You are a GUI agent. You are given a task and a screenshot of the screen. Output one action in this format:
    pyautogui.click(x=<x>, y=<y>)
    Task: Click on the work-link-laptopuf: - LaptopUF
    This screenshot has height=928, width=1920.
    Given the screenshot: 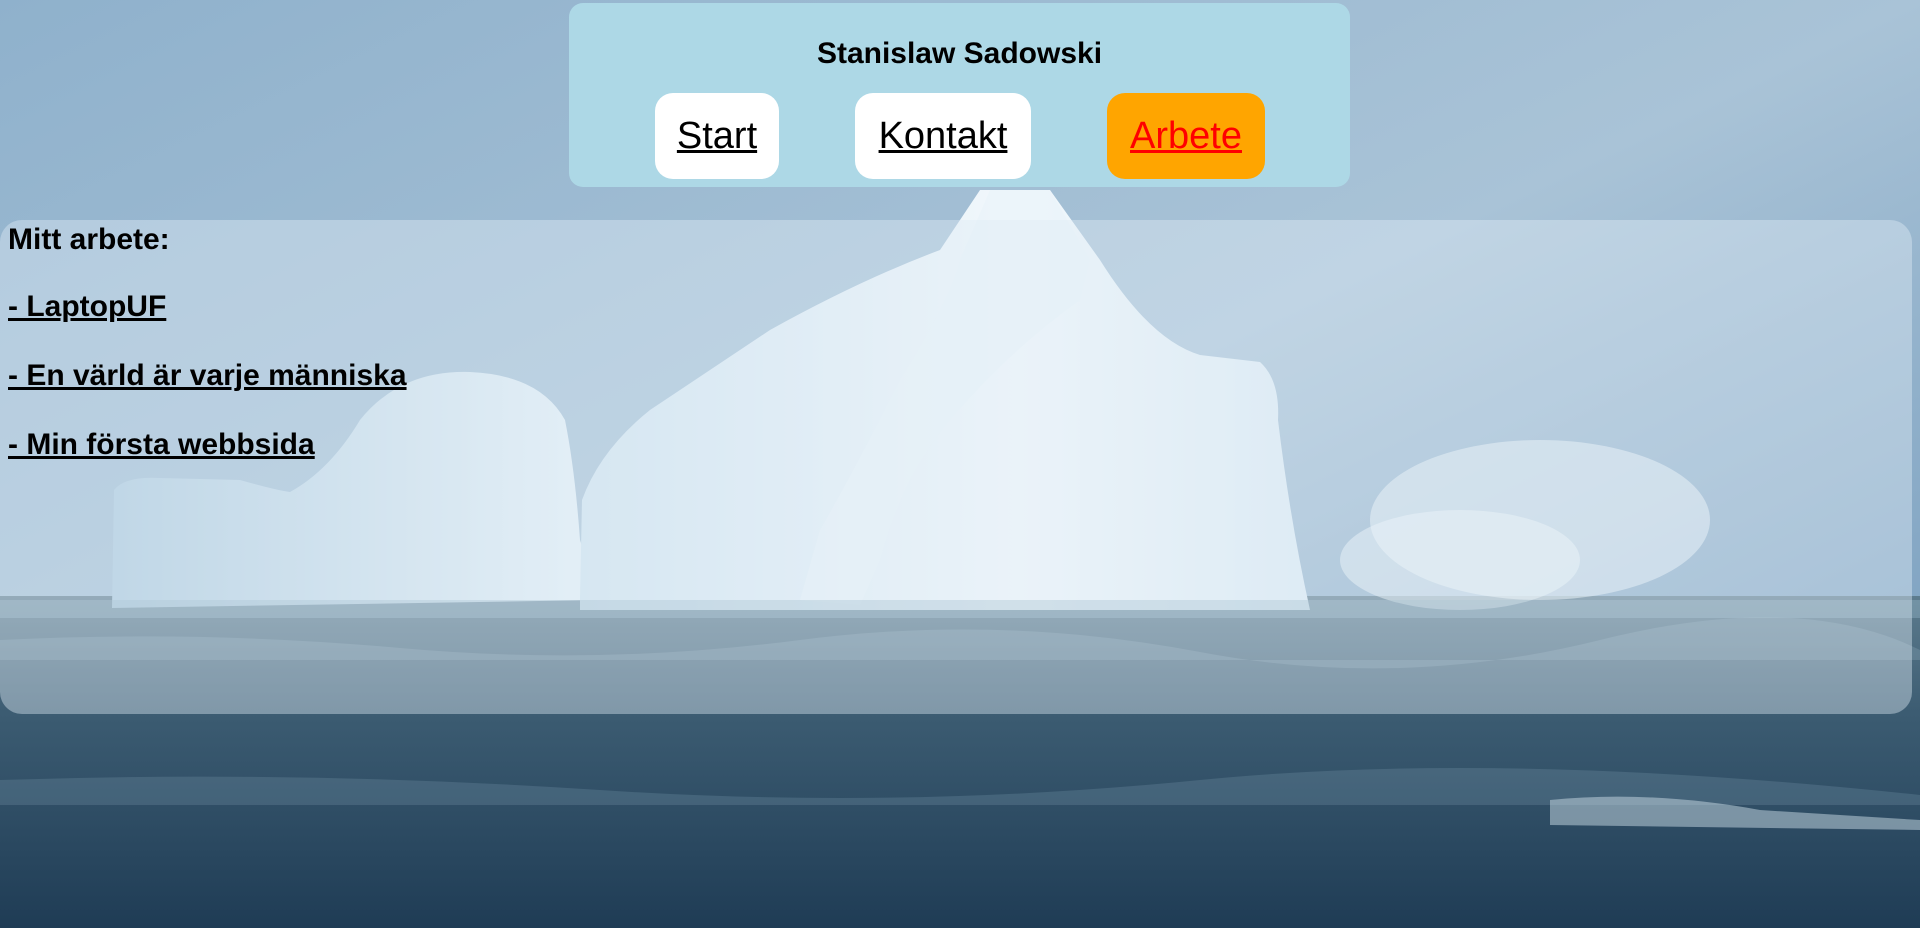 What is the action you would take?
    pyautogui.click(x=87, y=307)
    